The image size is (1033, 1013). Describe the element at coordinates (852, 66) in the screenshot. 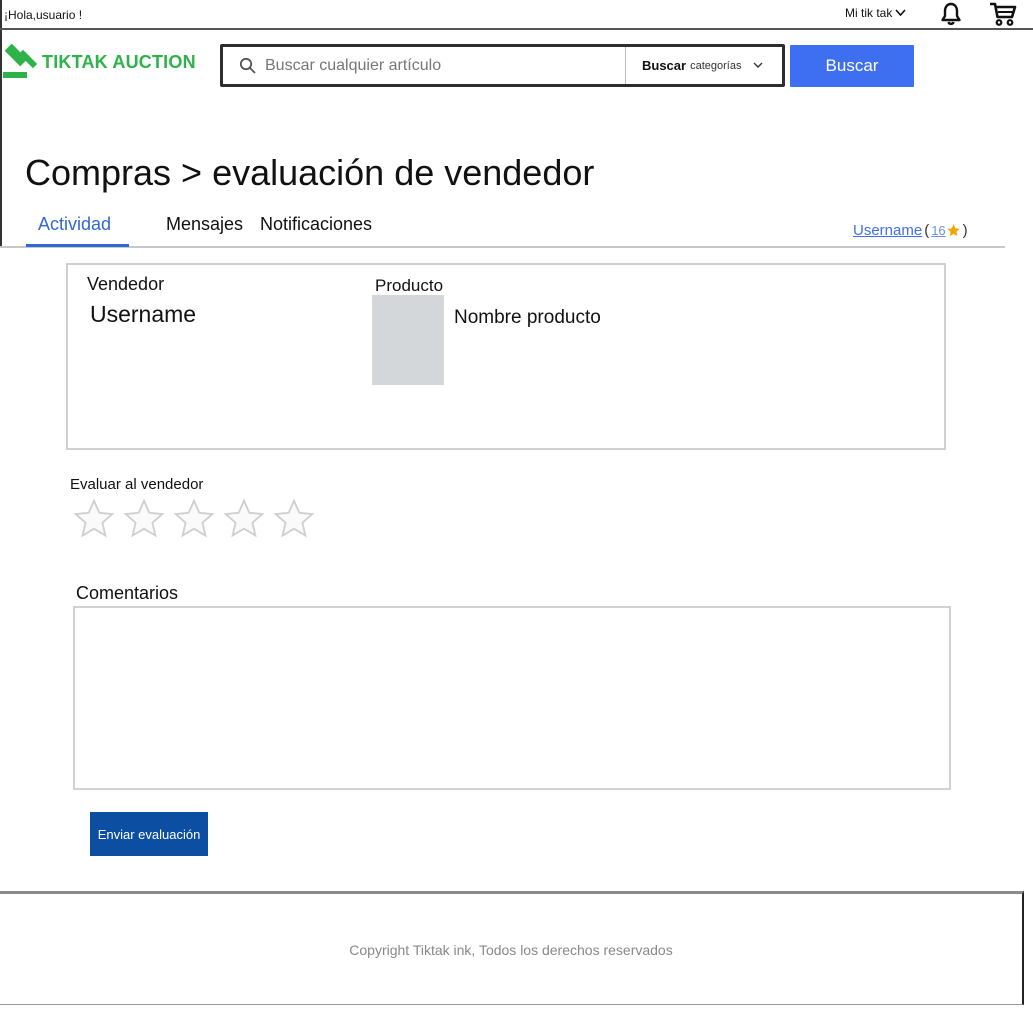

I see `search-button: Buscar` at that location.